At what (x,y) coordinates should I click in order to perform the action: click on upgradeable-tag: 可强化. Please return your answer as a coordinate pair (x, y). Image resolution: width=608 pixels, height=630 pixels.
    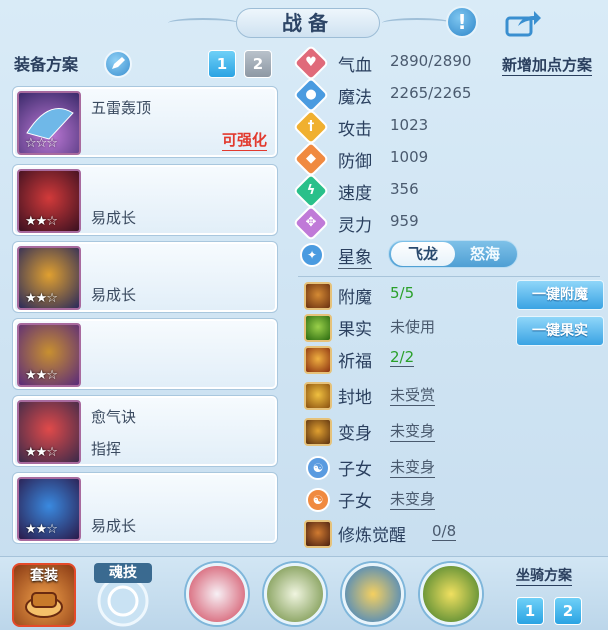
    Looking at the image, I should click on (244, 140).